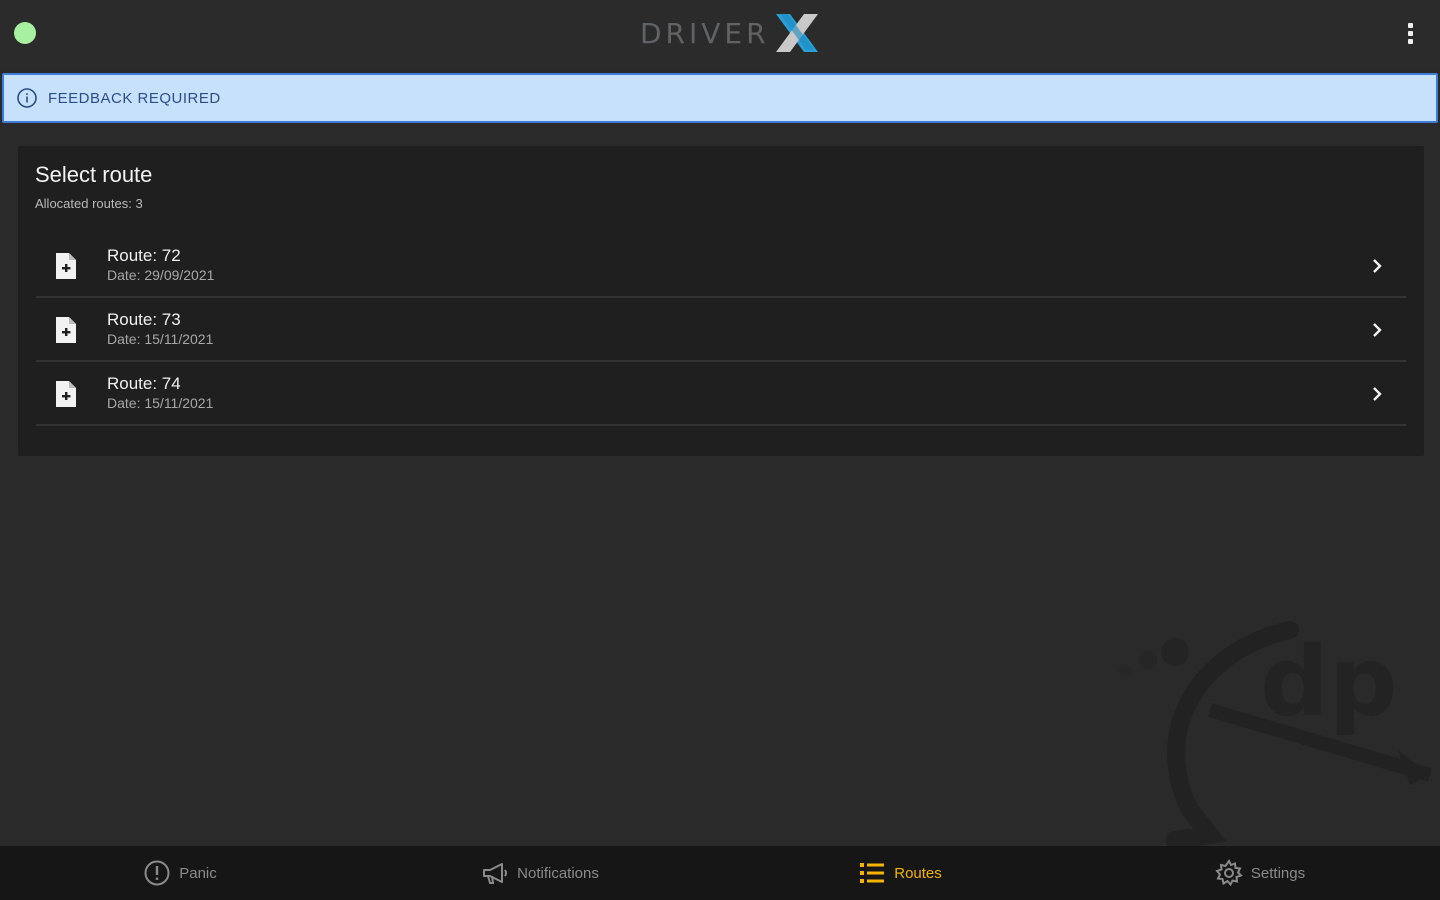 The image size is (1440, 900). Describe the element at coordinates (721, 266) in the screenshot. I see `route-list-item: Route: 72 Date: 29/09/2021` at that location.